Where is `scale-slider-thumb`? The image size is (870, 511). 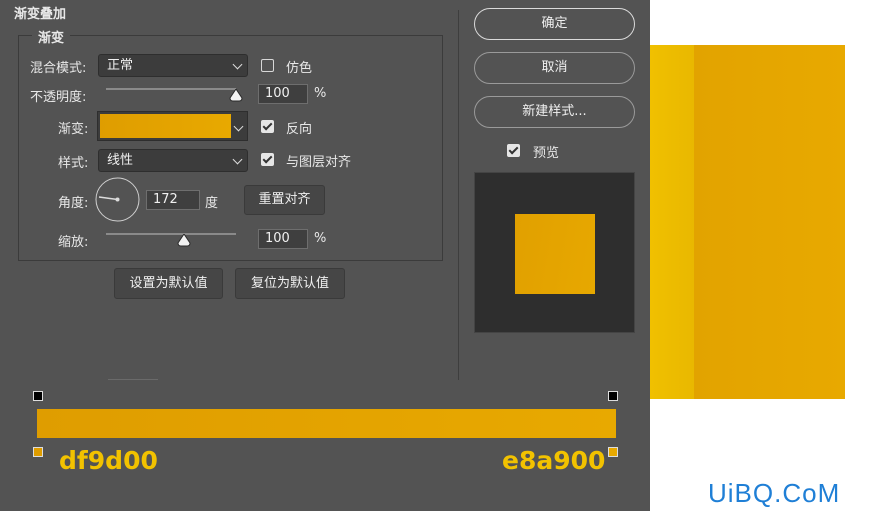 scale-slider-thumb is located at coordinates (184, 240).